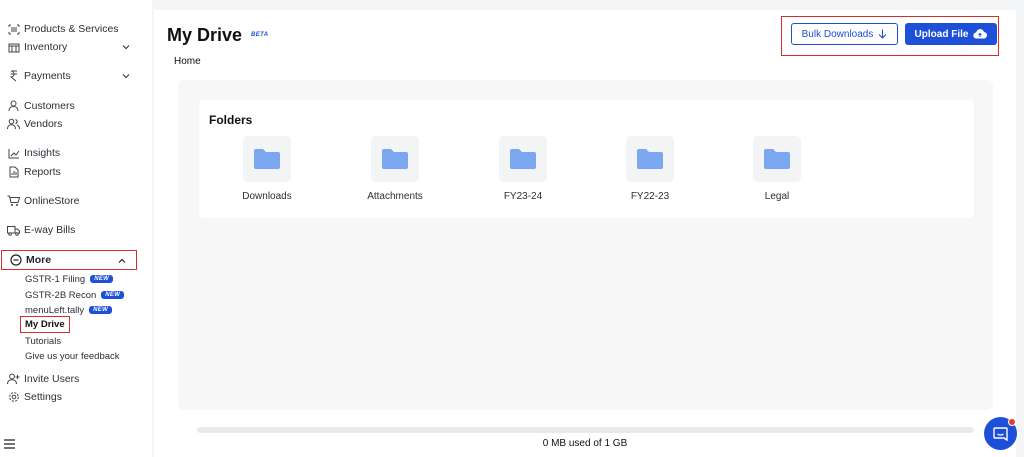  I want to click on sidebar-item-reports: Reports, so click(70, 172).